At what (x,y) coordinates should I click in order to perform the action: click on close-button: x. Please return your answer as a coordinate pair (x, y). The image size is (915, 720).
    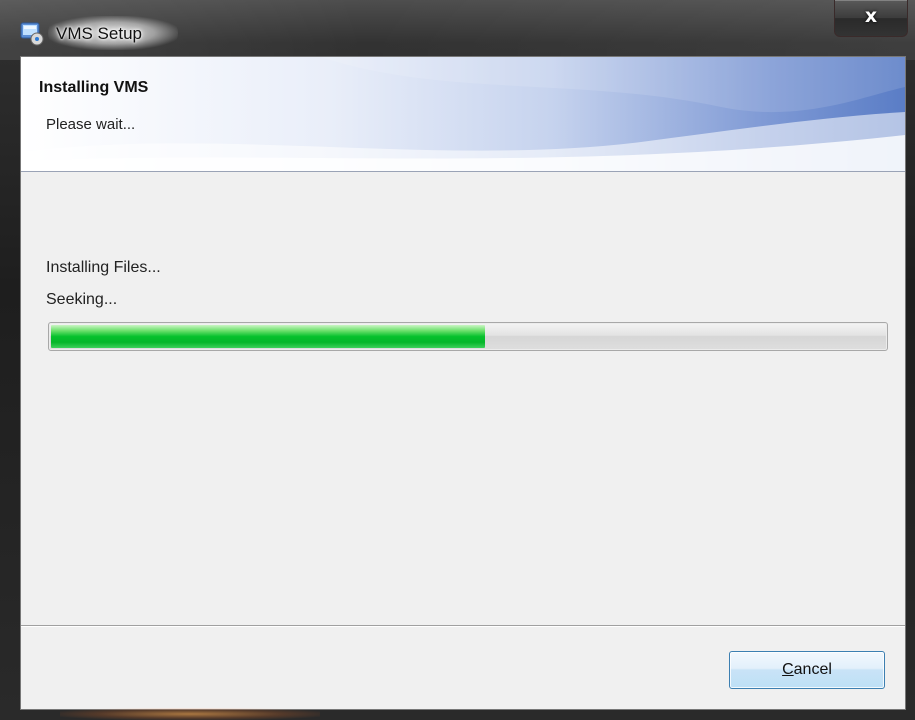
    Looking at the image, I should click on (871, 18).